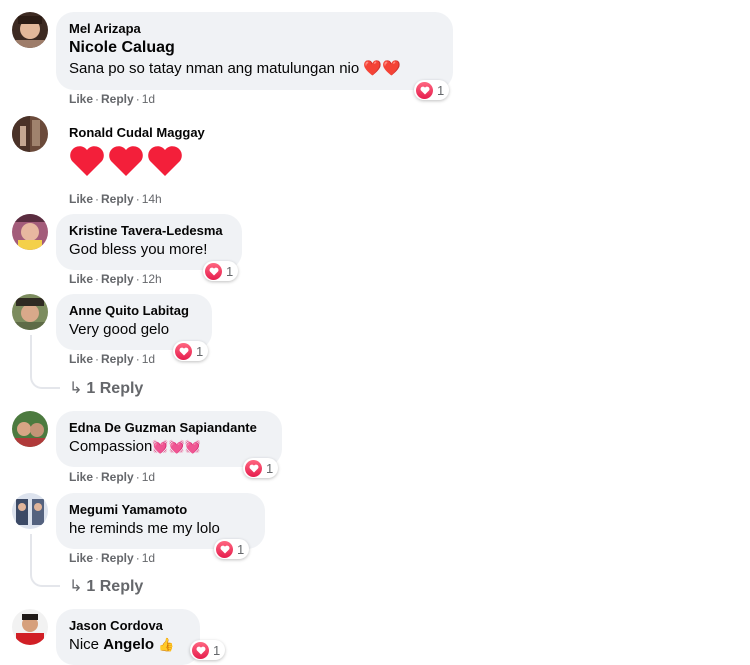 This screenshot has width=750, height=665. Describe the element at coordinates (152, 279) in the screenshot. I see `timestamp: 12h` at that location.